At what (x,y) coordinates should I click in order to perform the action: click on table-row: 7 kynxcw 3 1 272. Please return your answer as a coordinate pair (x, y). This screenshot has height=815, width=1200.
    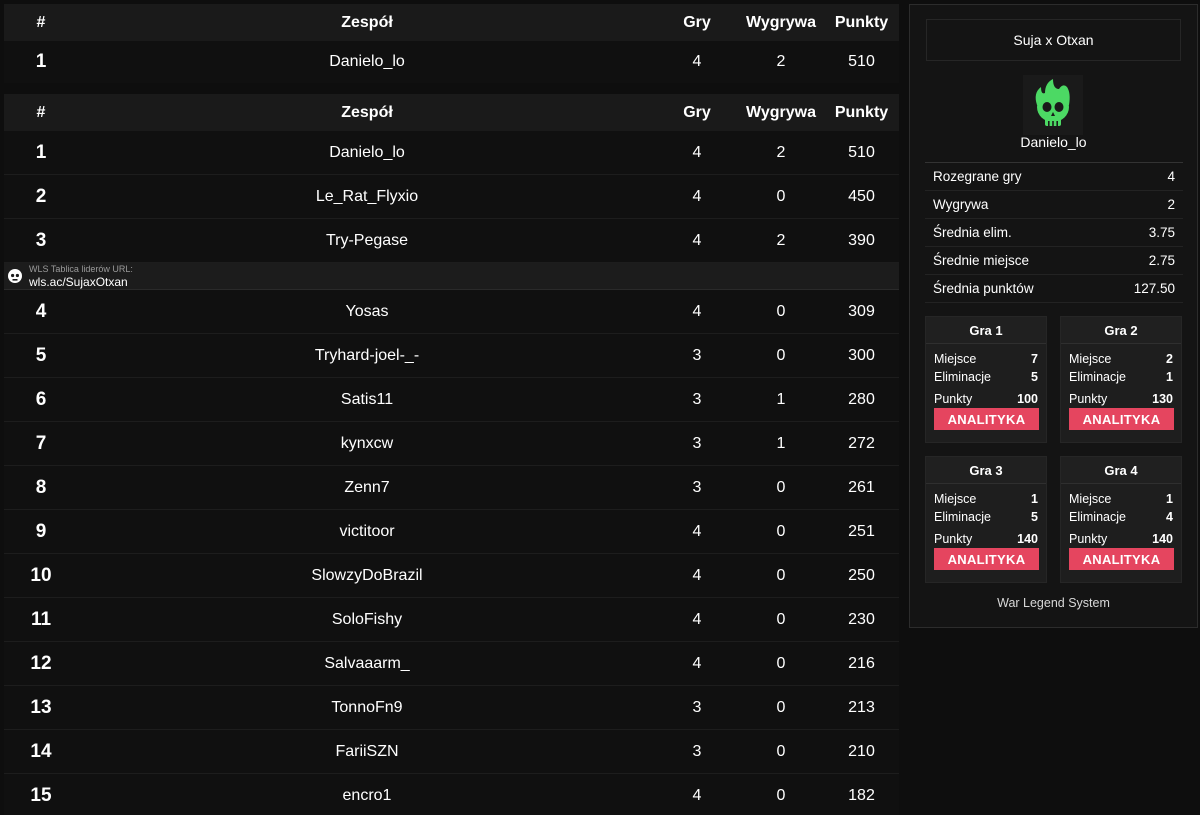
    Looking at the image, I should click on (451, 444).